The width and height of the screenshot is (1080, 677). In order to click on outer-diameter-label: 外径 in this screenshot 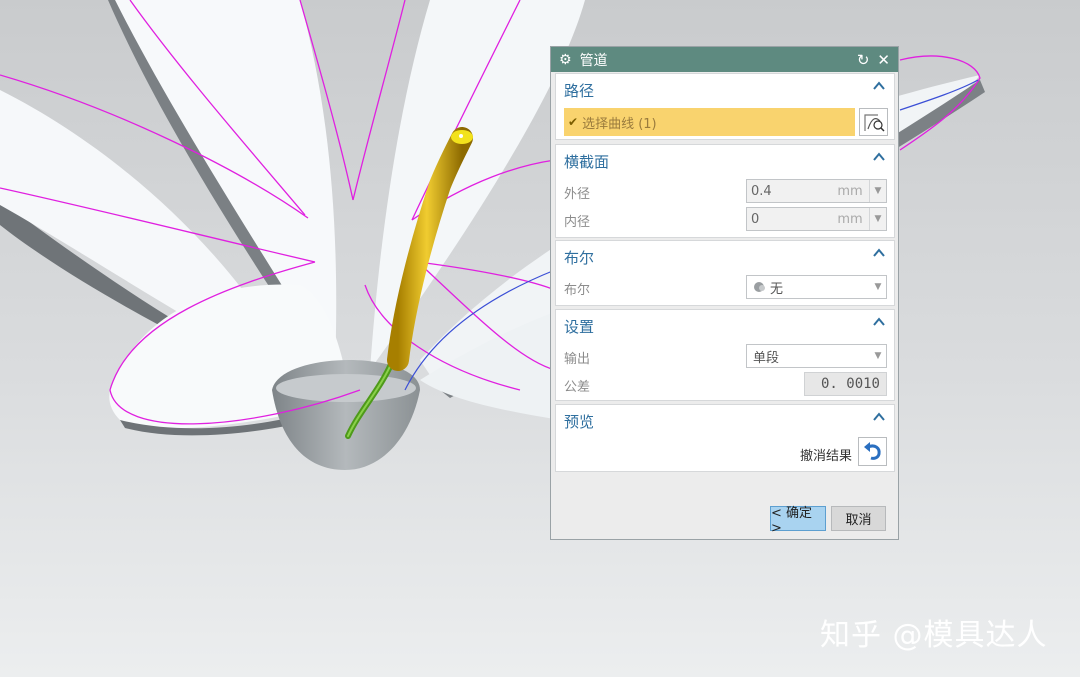, I will do `click(577, 194)`.